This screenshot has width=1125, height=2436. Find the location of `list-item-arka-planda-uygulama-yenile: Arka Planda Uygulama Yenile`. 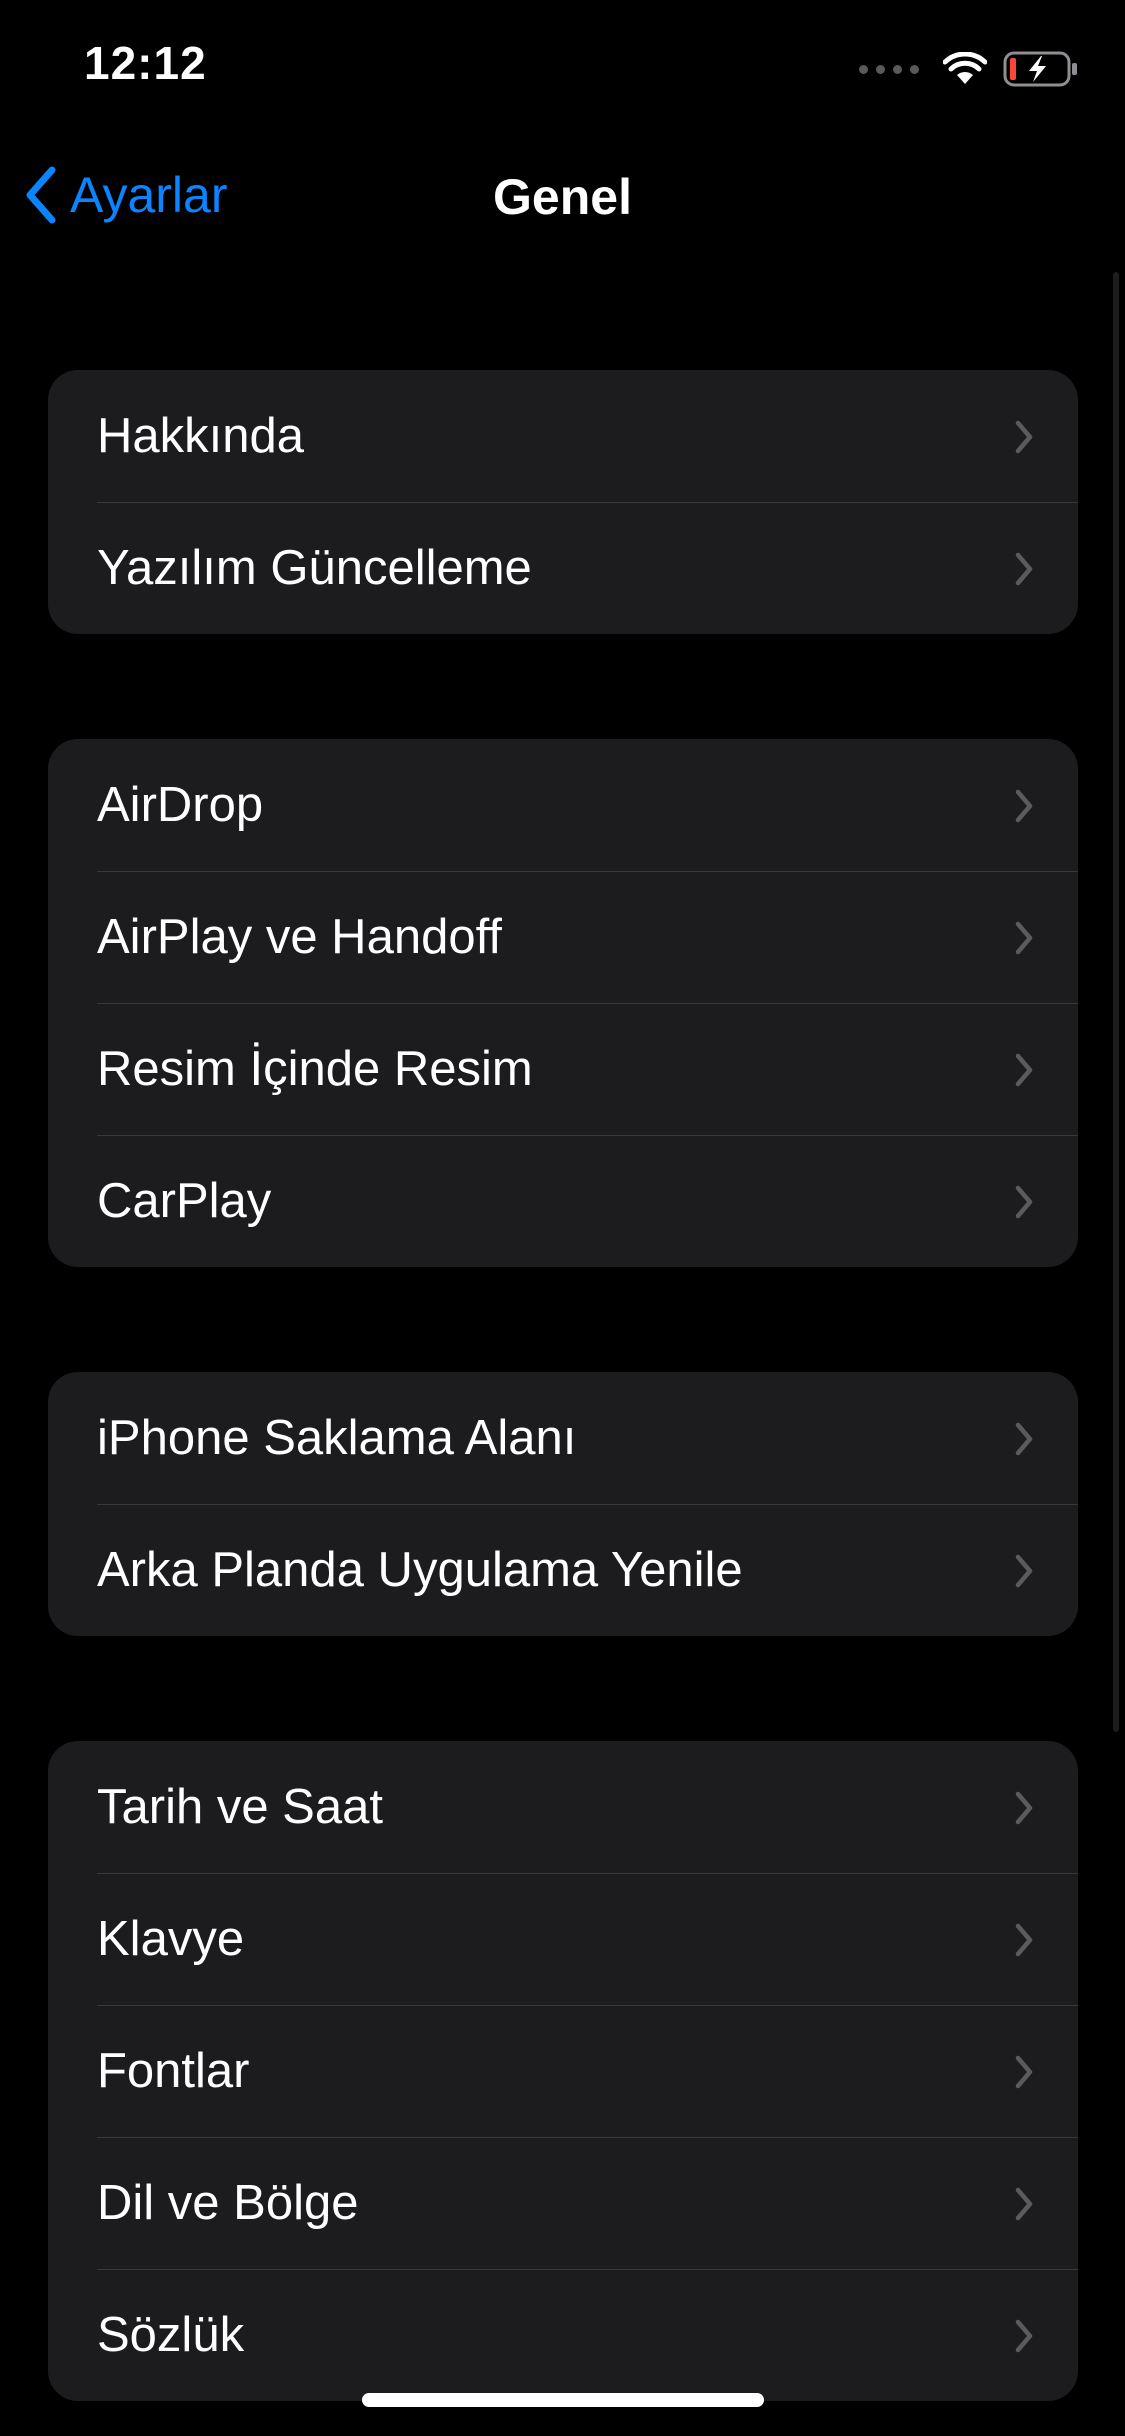

list-item-arka-planda-uygulama-yenile: Arka Planda Uygulama Yenile is located at coordinates (563, 1570).